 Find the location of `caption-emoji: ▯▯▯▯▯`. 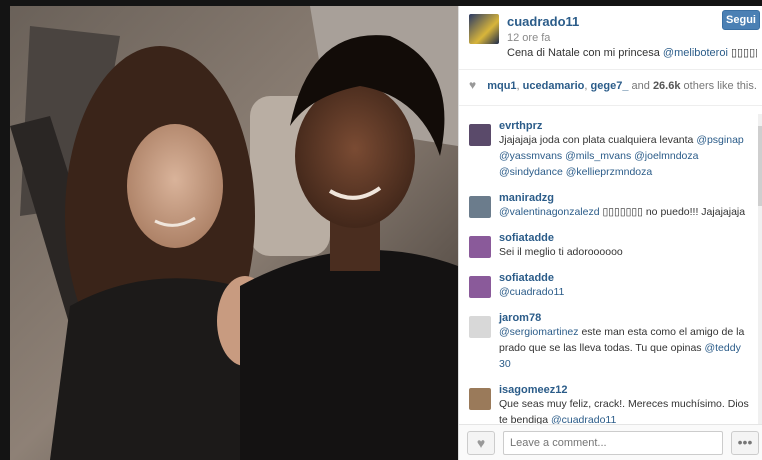

caption-emoji: ▯▯▯▯▯ is located at coordinates (743, 53).